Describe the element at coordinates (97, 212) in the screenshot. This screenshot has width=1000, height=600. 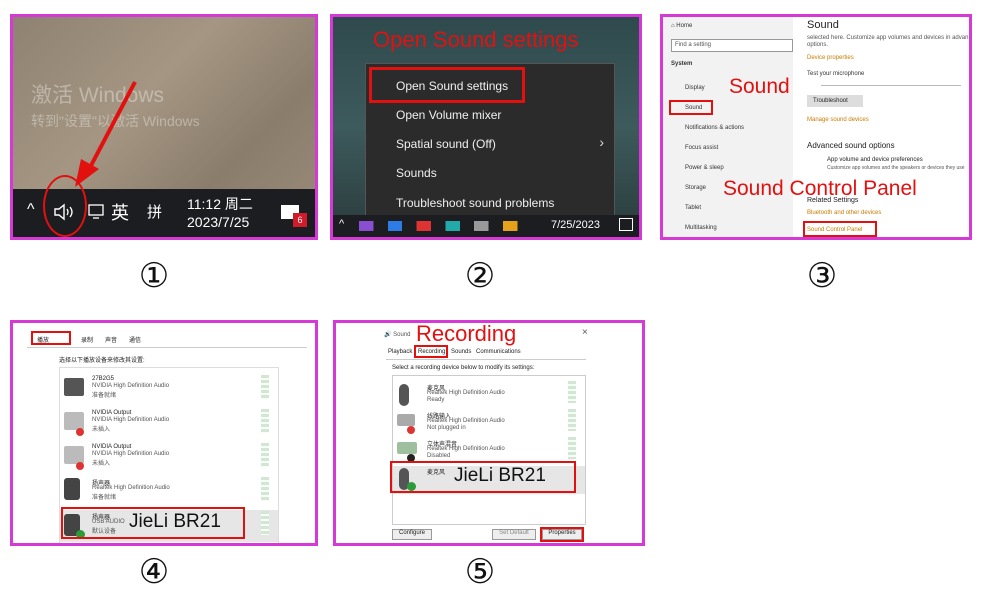
I see `network-icon` at that location.